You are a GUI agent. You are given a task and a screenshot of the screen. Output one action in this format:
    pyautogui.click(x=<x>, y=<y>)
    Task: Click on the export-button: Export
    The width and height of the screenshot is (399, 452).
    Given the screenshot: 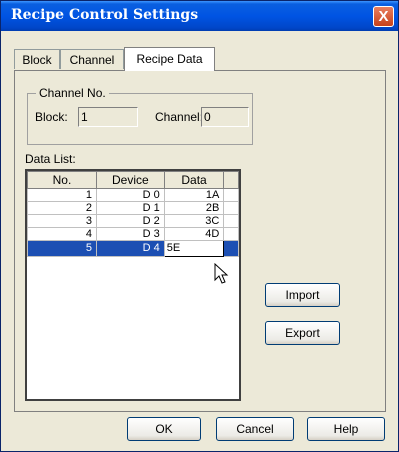 What is the action you would take?
    pyautogui.click(x=302, y=333)
    